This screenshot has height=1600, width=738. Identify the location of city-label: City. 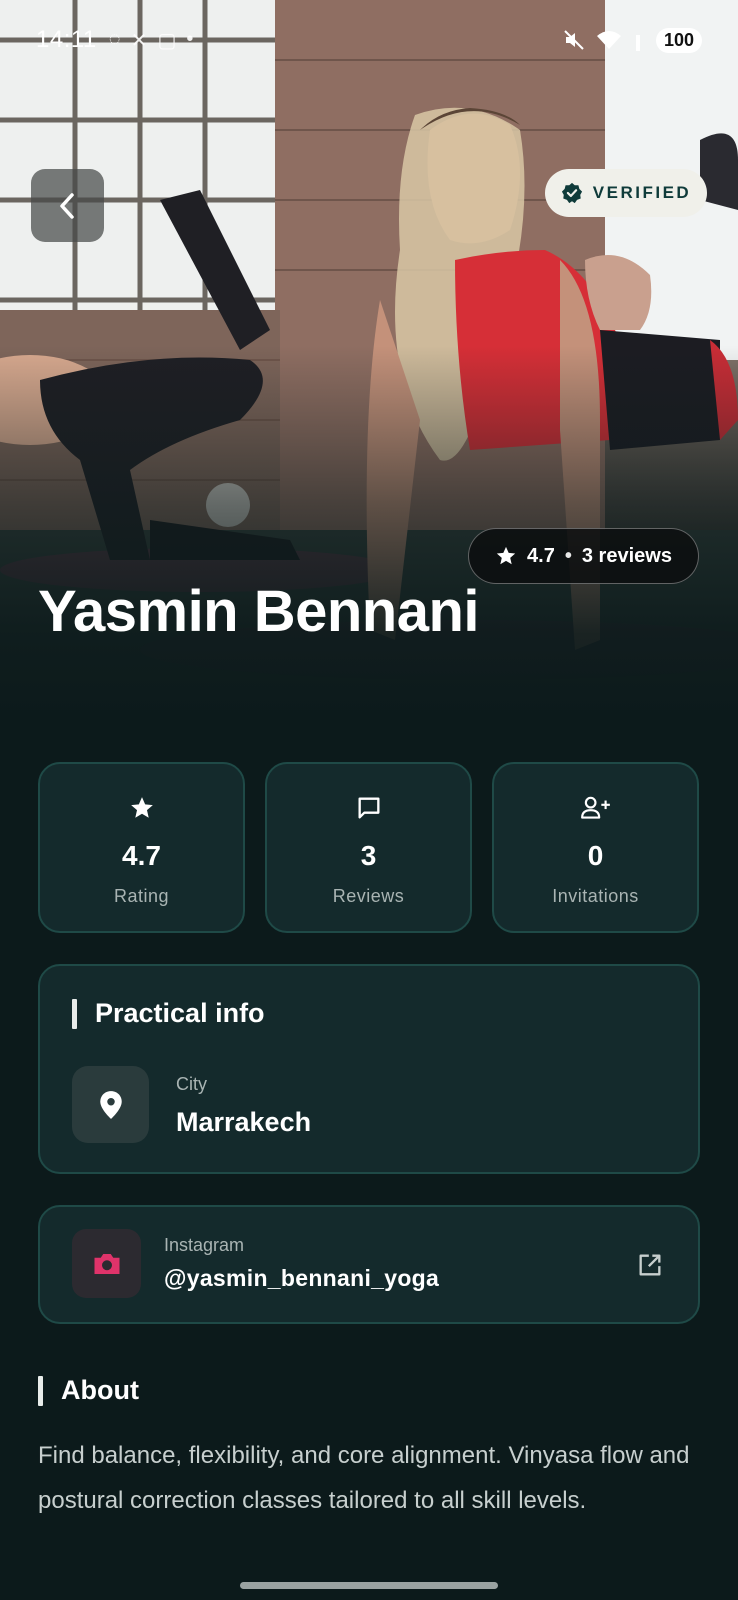
(191, 1084).